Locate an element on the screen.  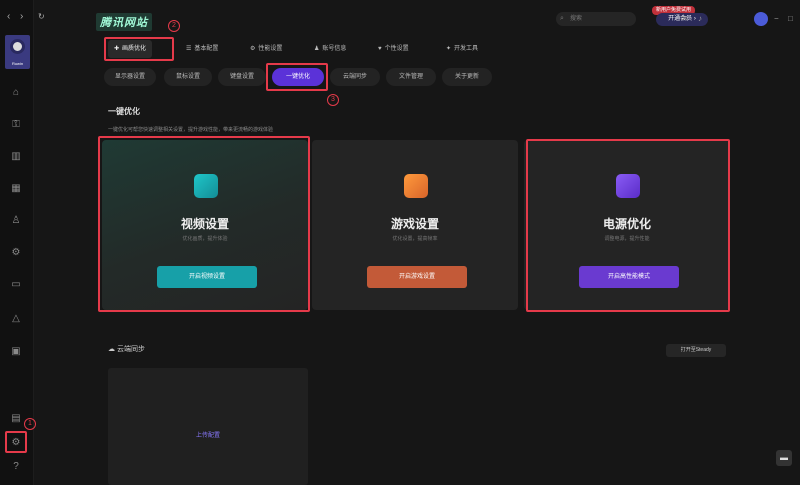
tab-label: 基本配置 is located at coordinates (206, 49).